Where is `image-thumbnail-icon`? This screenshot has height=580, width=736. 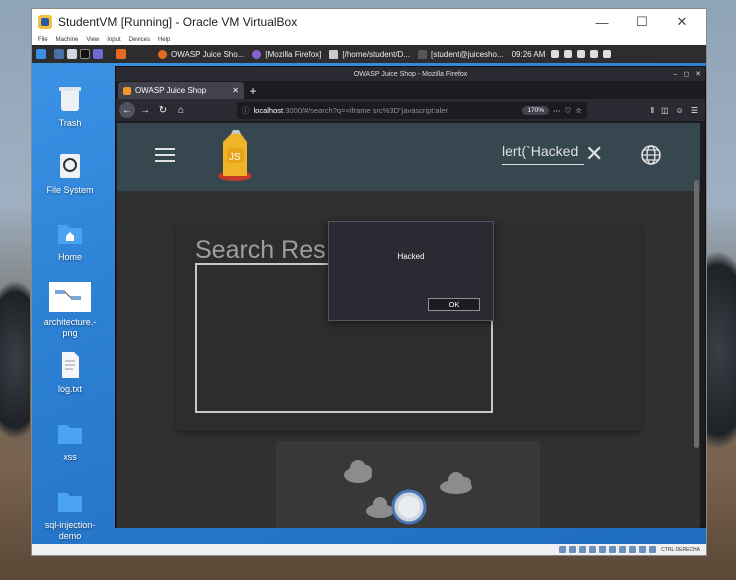
image-thumbnail-icon is located at coordinates (70, 297).